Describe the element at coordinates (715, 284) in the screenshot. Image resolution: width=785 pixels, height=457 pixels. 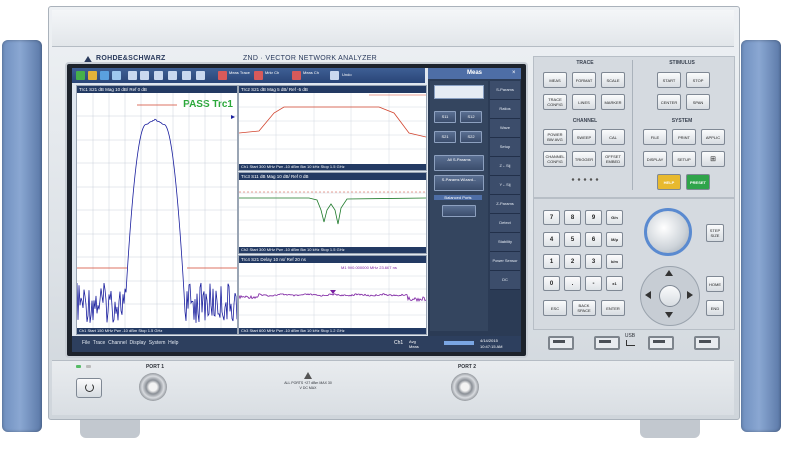
I see `home-button: HOME` at that location.